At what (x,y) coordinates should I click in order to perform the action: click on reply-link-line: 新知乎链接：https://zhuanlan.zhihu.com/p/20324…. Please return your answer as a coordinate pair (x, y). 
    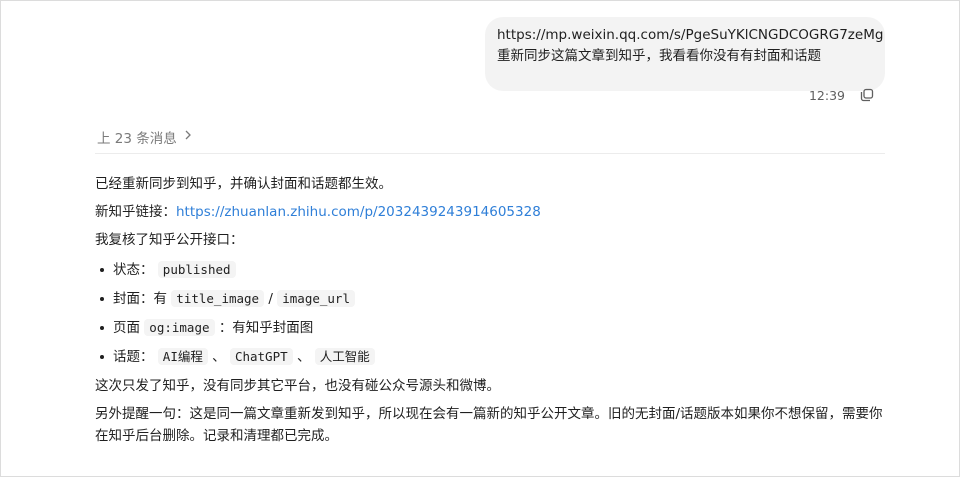
    Looking at the image, I should click on (495, 215).